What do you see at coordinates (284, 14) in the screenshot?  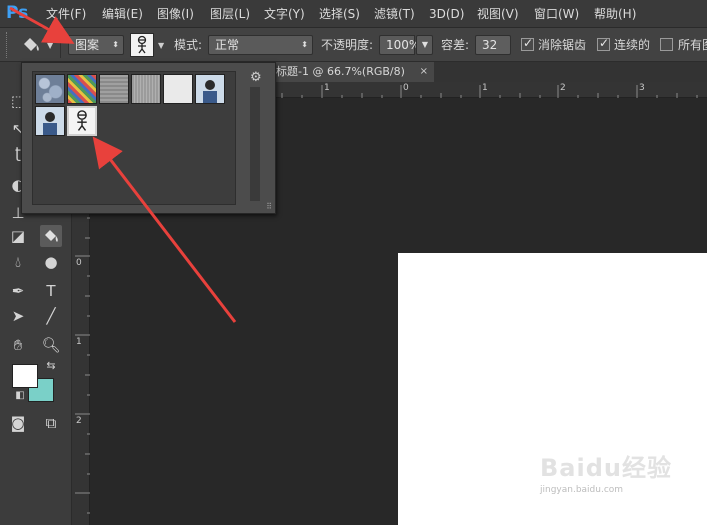 I see `menu-type: 文字(Y)` at bounding box center [284, 14].